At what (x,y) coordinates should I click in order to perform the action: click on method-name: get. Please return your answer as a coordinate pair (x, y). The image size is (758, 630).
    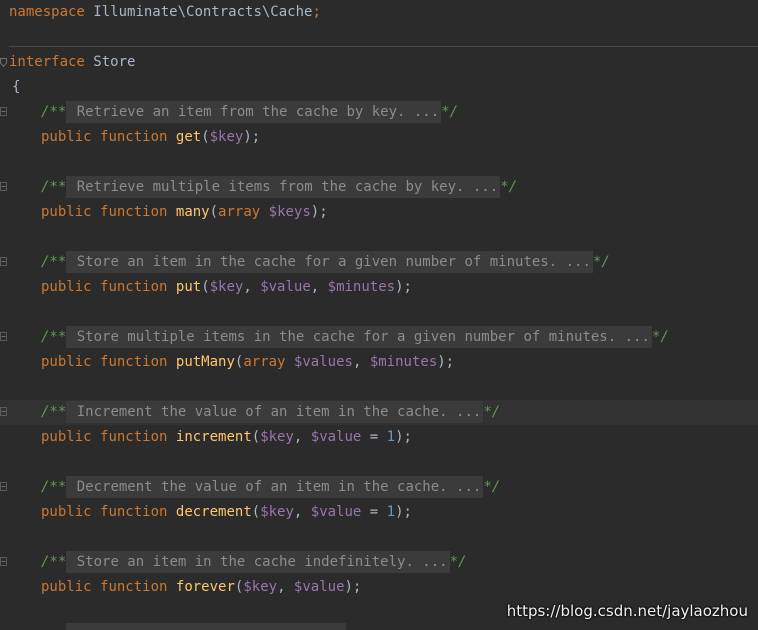
    Looking at the image, I should click on (188, 137).